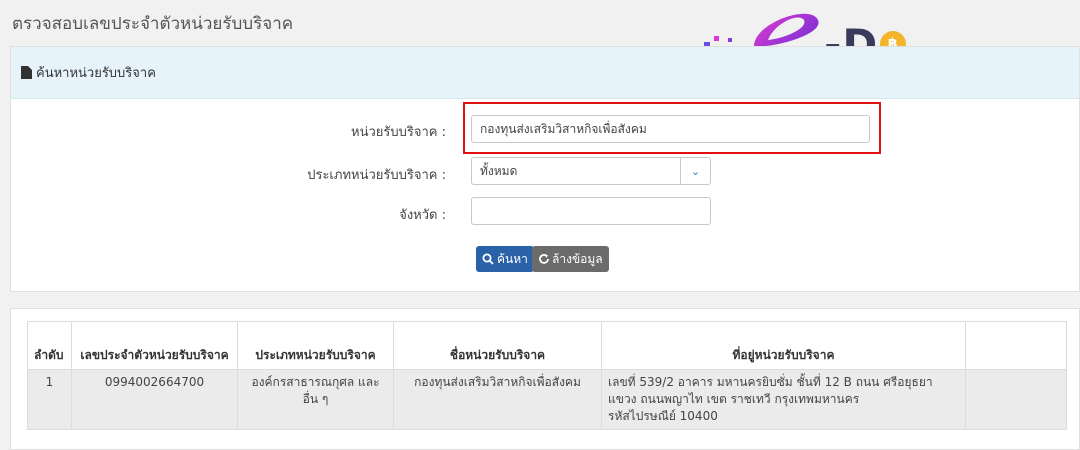 This screenshot has width=1080, height=450. I want to click on organization-label: หน่วยรับบริจาค :, so click(398, 132).